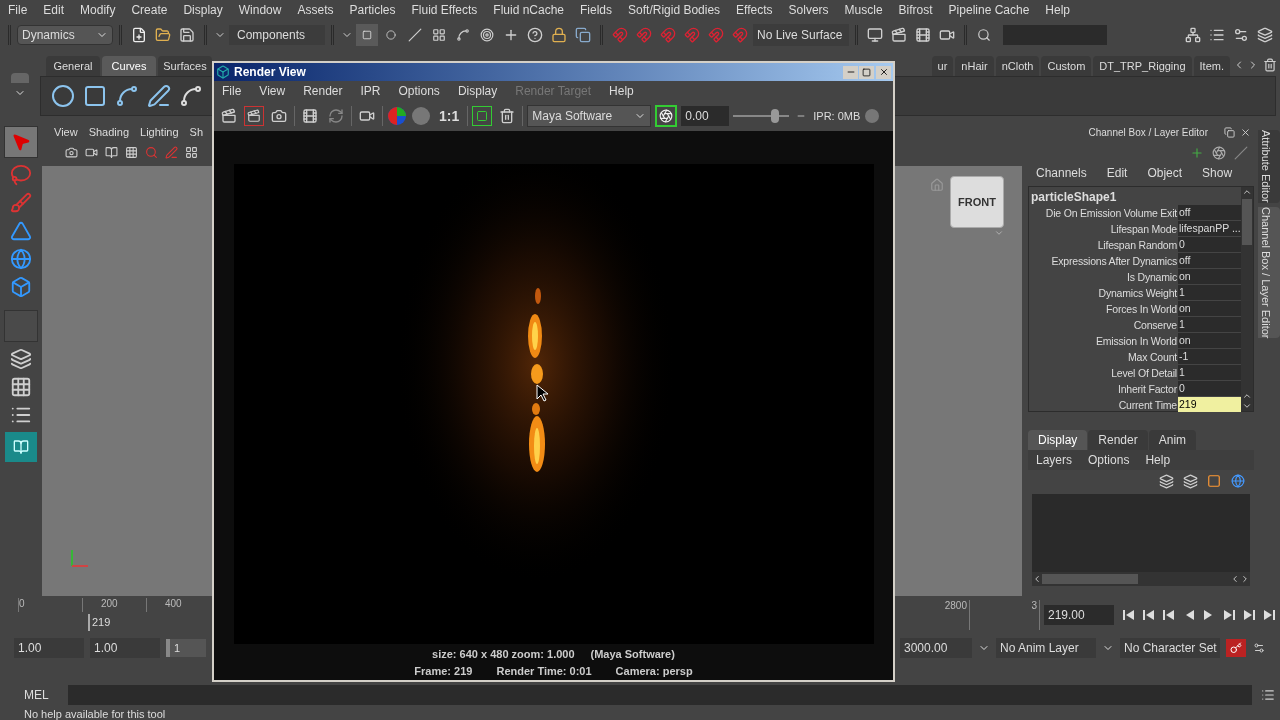  Describe the element at coordinates (73, 66) in the screenshot. I see `shelf-tab: General` at that location.